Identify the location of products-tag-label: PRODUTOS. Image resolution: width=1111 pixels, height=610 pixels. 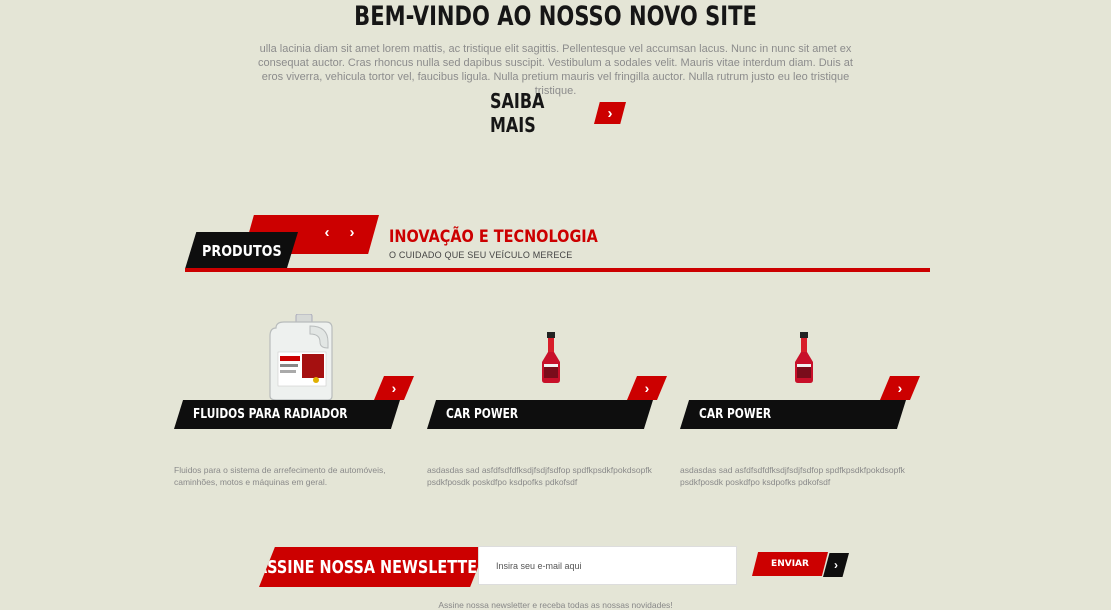
(241, 250).